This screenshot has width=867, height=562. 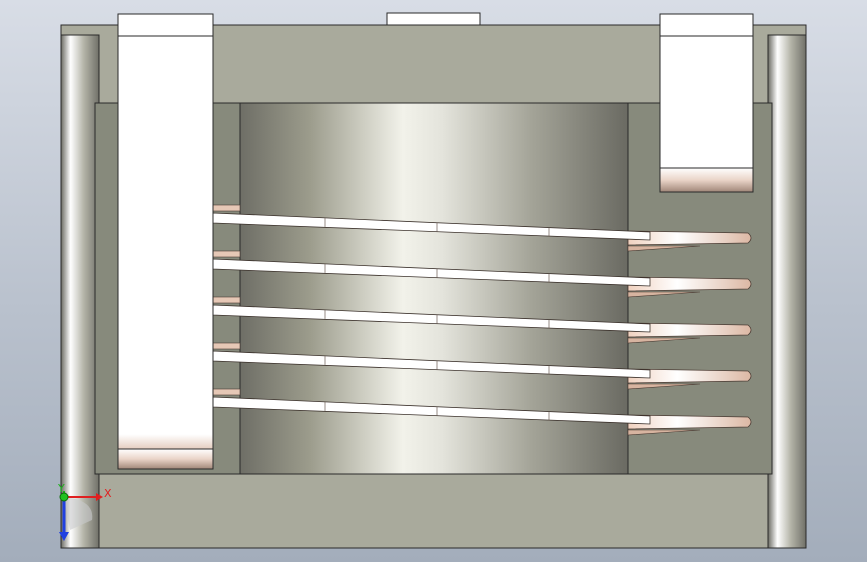 What do you see at coordinates (165, 25) in the screenshot?
I see `left-post-top` at bounding box center [165, 25].